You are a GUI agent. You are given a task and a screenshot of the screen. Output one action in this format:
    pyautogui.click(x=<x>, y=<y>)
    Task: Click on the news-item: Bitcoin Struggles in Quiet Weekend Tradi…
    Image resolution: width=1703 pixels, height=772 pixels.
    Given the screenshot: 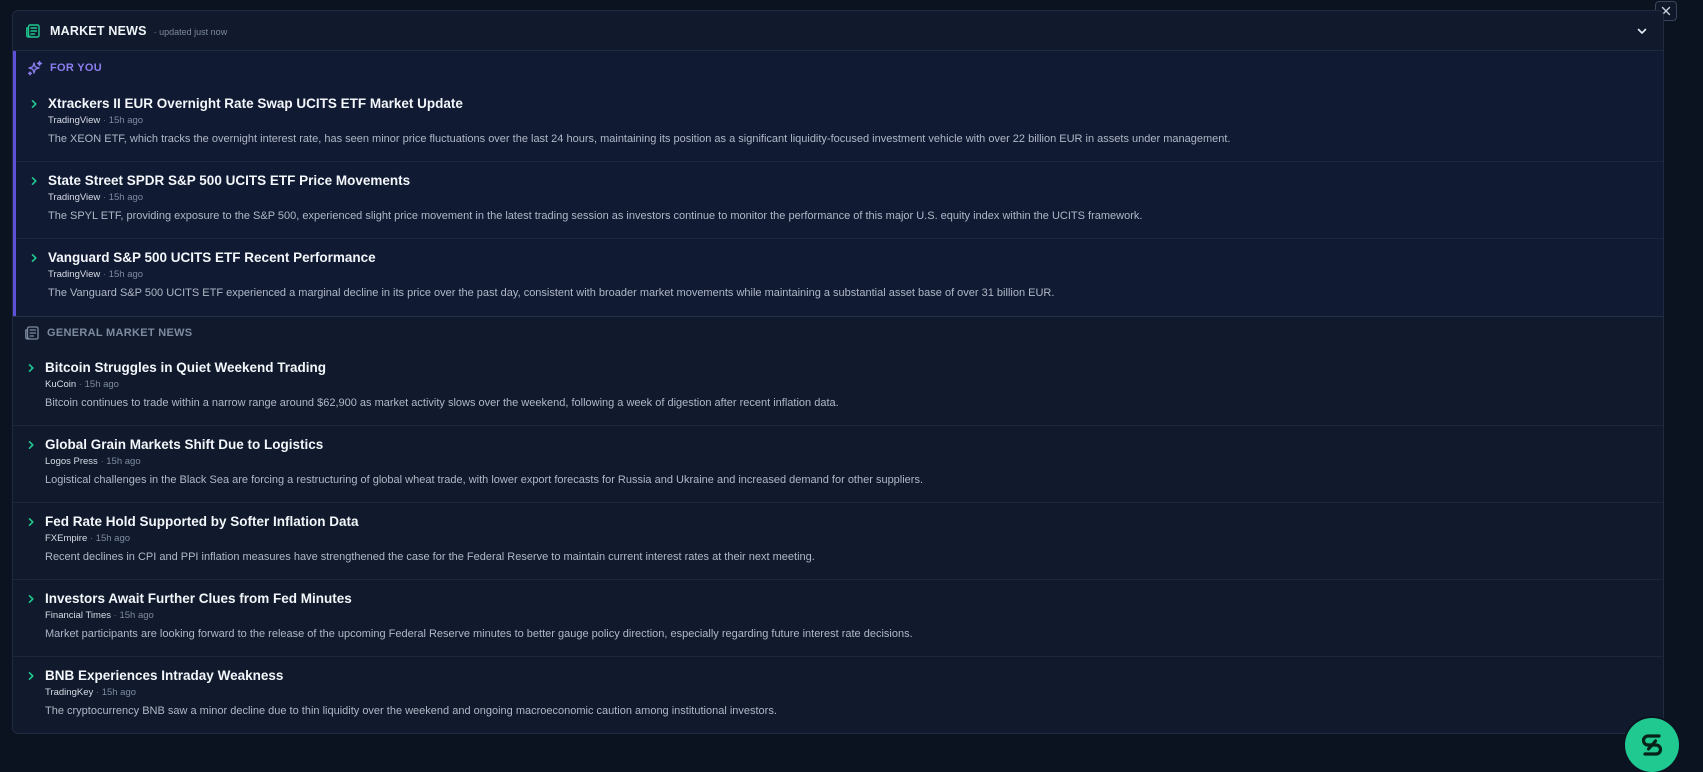 What is the action you would take?
    pyautogui.click(x=838, y=387)
    